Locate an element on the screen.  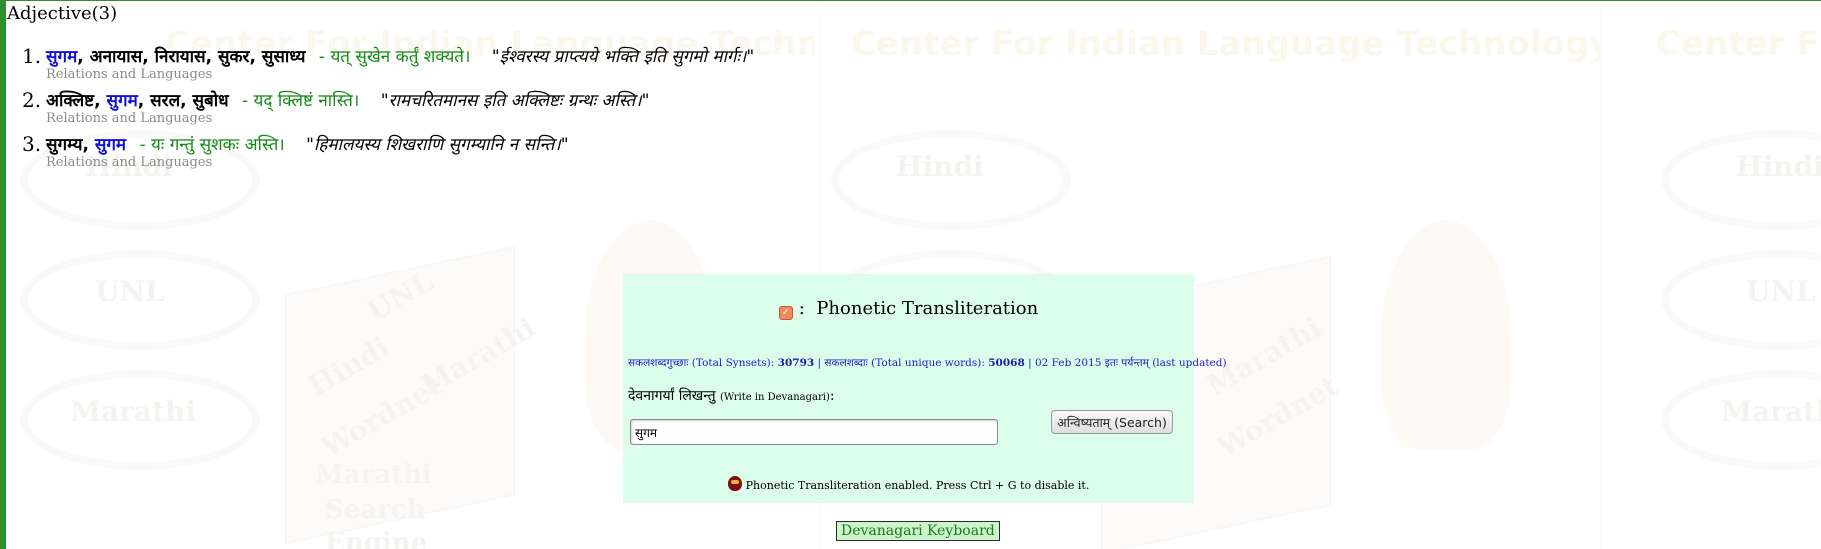
synonym-word: सुसाध्य is located at coordinates (284, 57).